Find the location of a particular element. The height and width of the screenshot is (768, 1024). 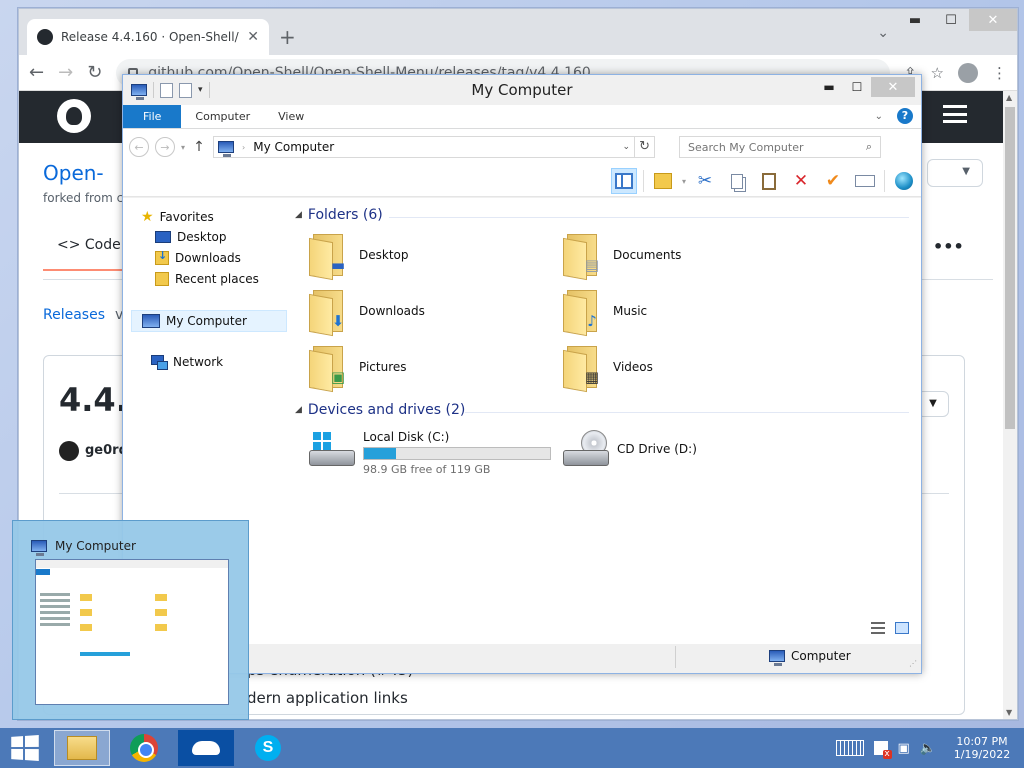

more-tabs-button: ••• is located at coordinates (948, 246).